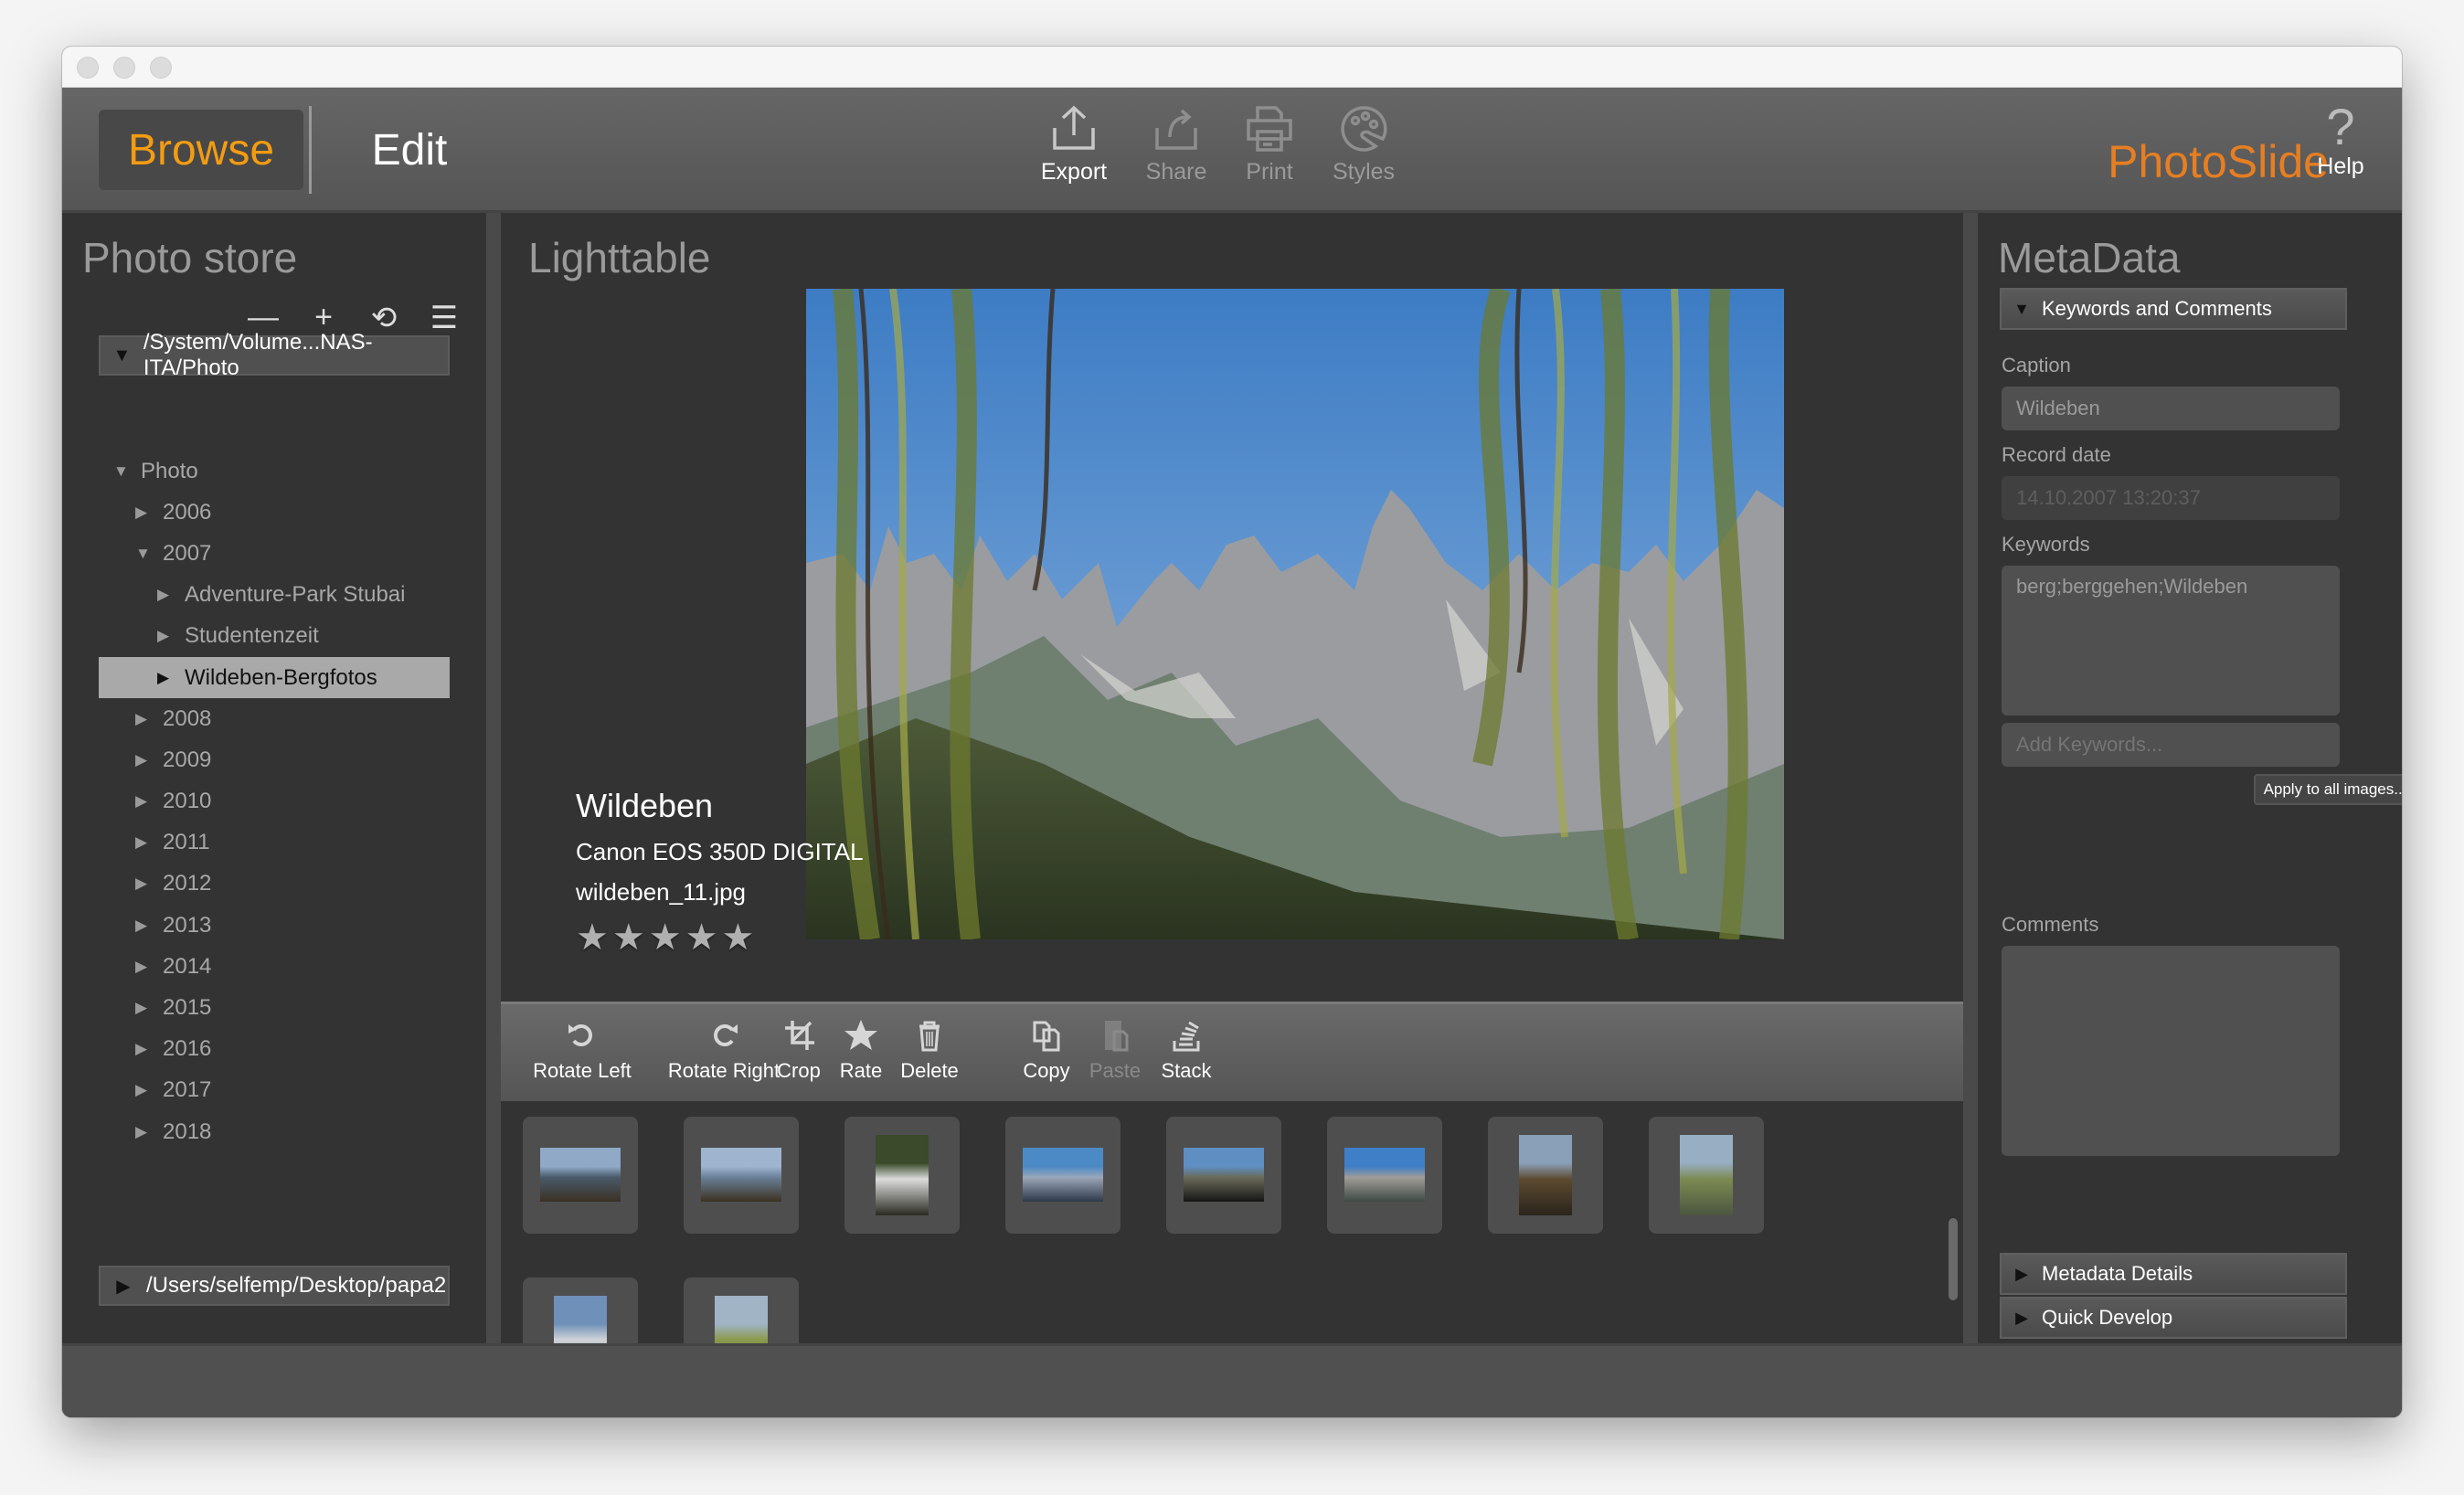 This screenshot has width=2464, height=1495. I want to click on record-date-field, so click(2171, 498).